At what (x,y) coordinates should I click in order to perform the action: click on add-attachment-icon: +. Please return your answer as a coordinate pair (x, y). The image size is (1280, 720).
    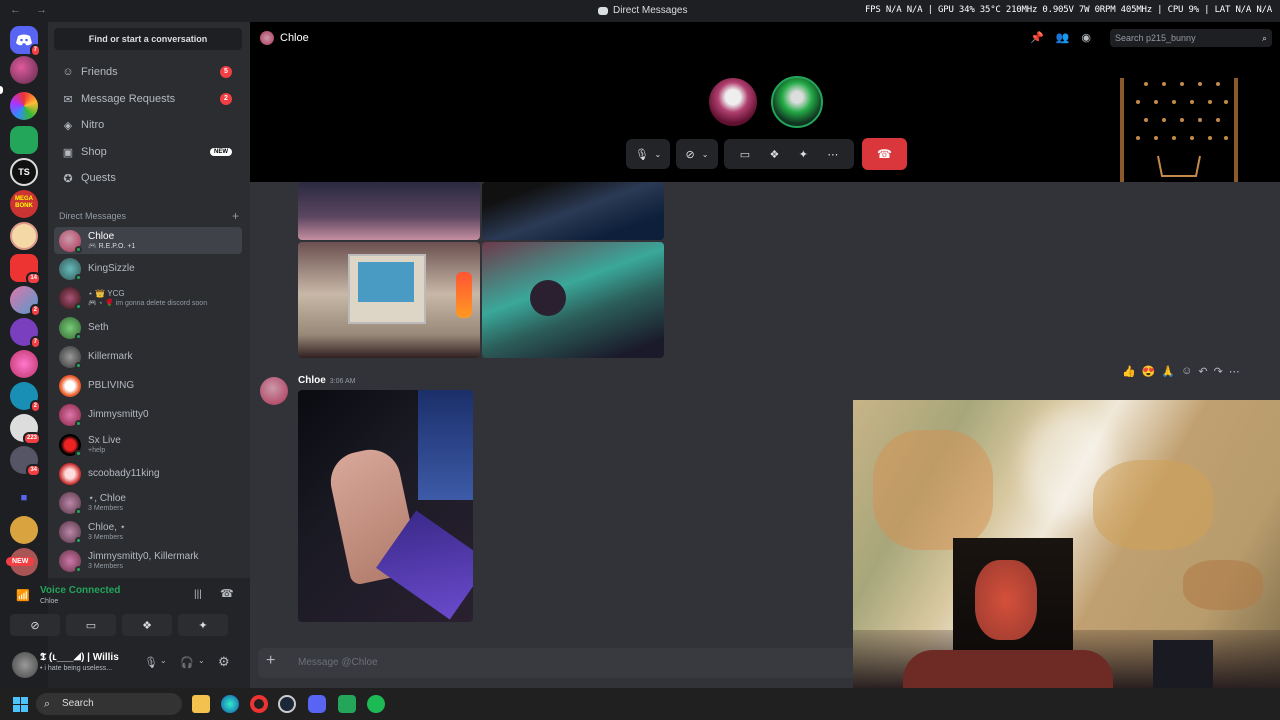
    Looking at the image, I should click on (270, 661).